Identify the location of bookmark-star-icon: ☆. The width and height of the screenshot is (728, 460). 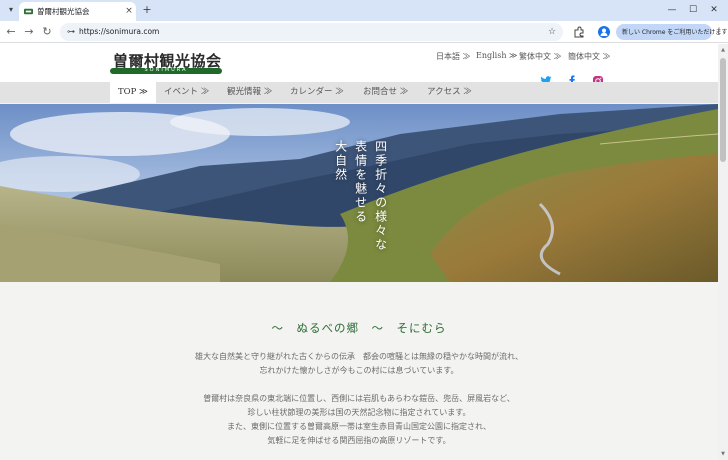
(552, 32).